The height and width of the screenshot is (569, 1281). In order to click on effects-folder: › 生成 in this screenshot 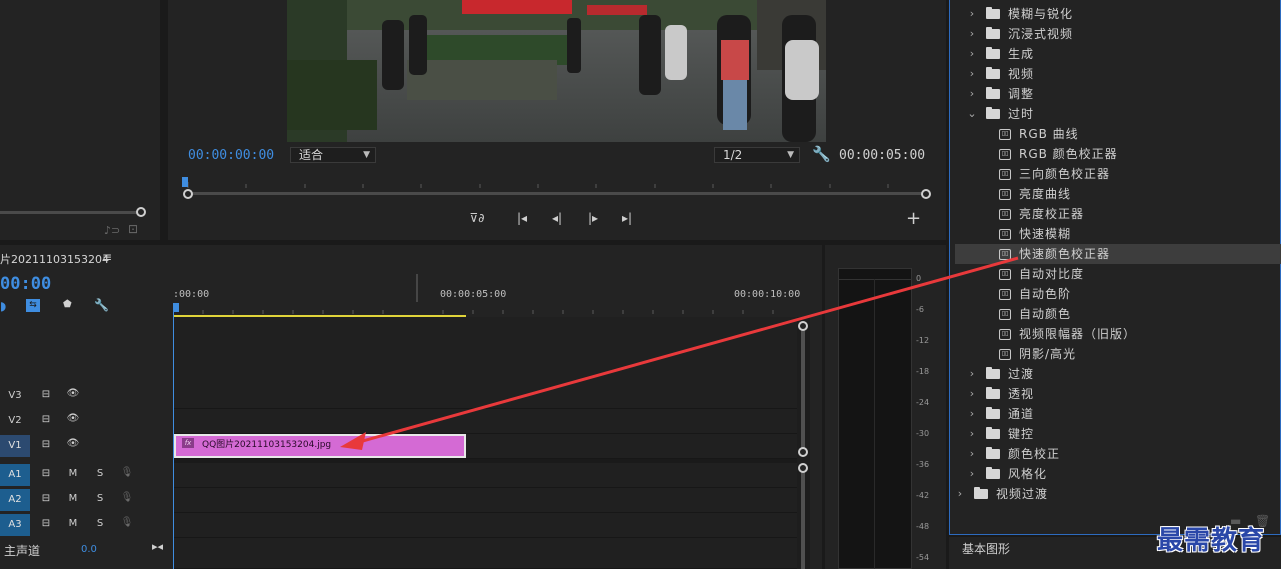, I will do `click(1118, 54)`.